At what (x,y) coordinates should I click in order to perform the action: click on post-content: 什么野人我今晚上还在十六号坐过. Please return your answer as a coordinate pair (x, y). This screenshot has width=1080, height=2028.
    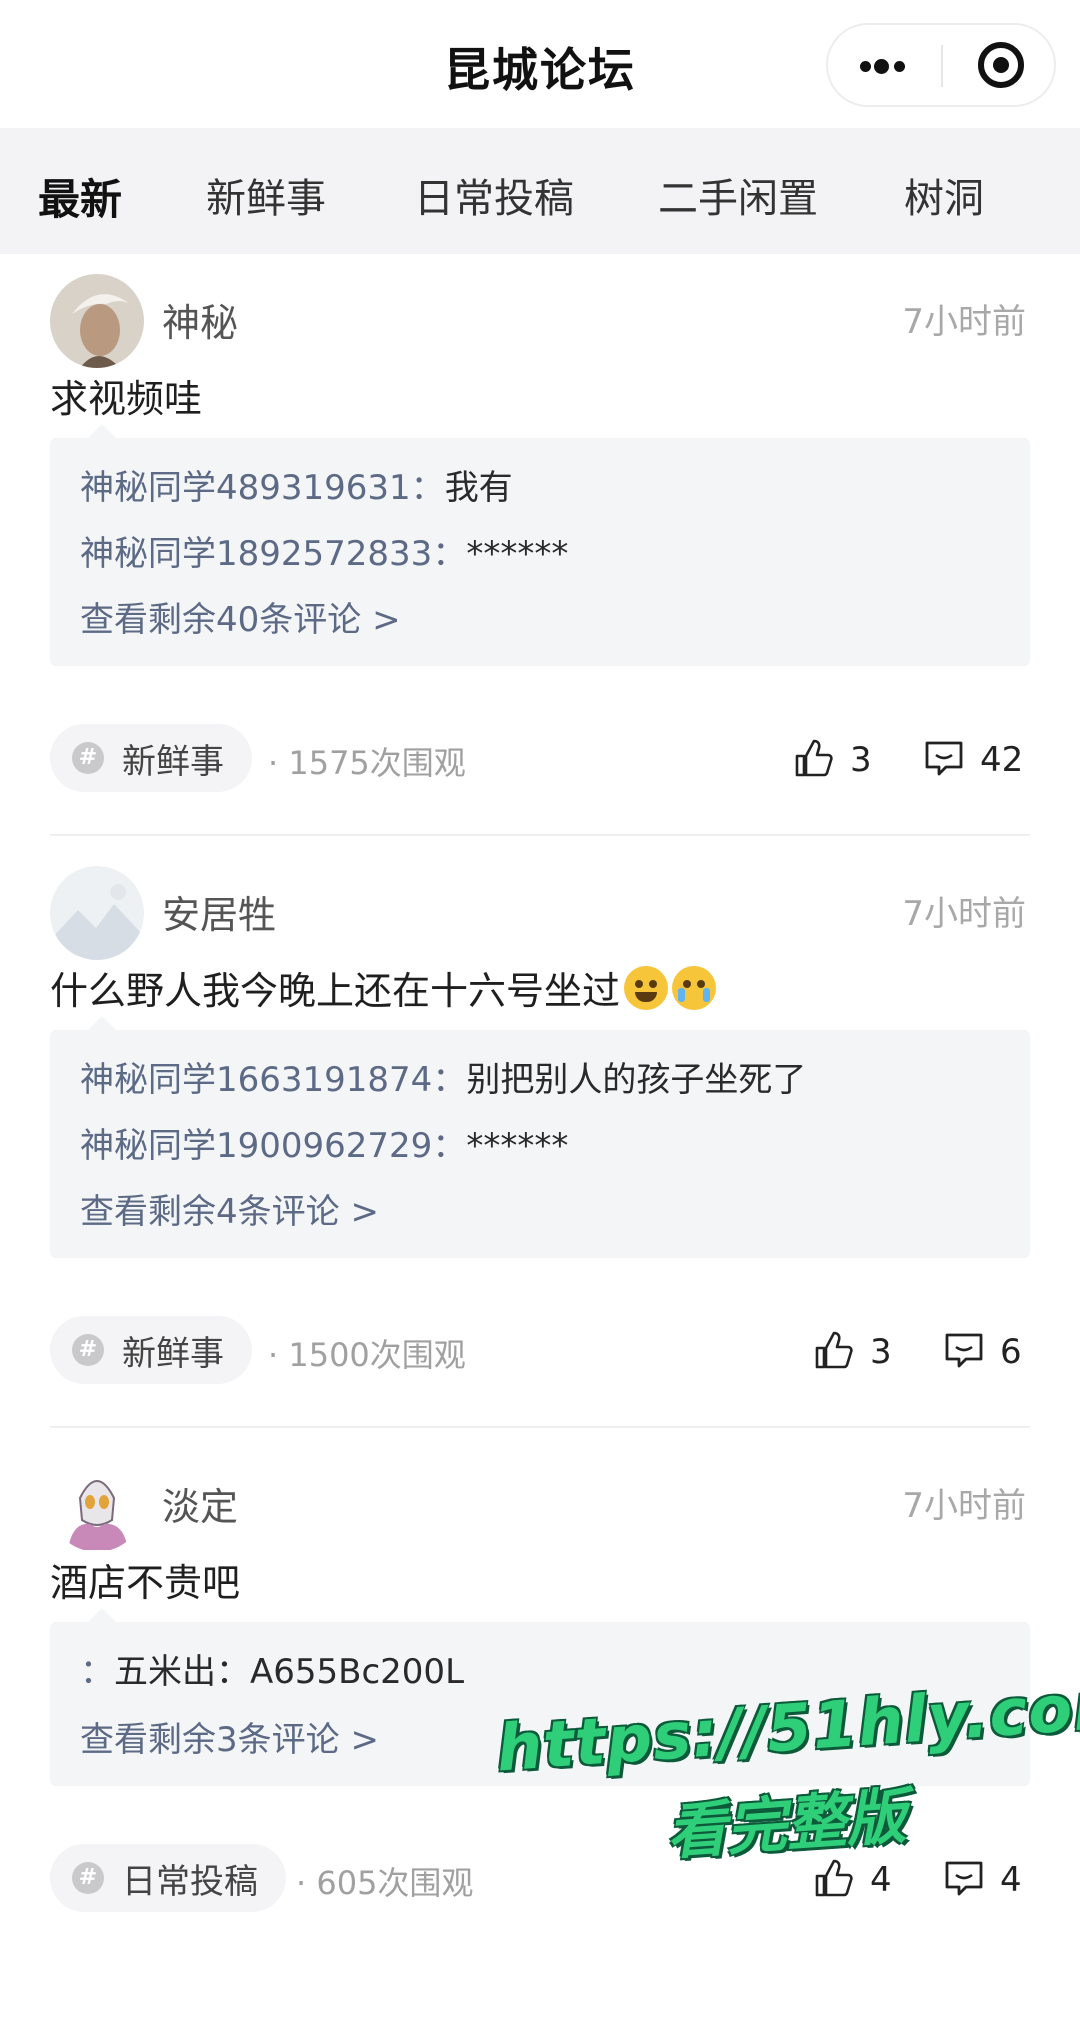
    Looking at the image, I should click on (335, 991).